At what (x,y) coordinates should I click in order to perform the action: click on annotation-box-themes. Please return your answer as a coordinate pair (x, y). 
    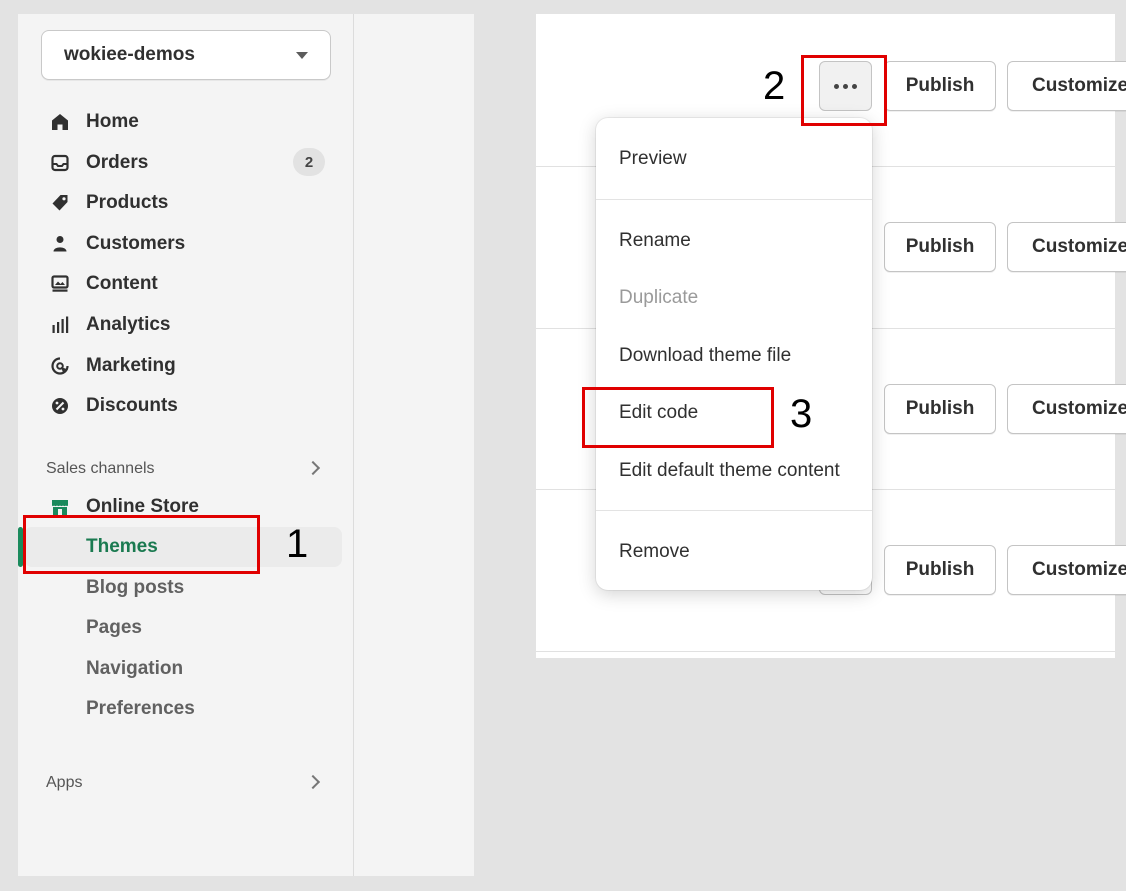
    Looking at the image, I should click on (141, 544).